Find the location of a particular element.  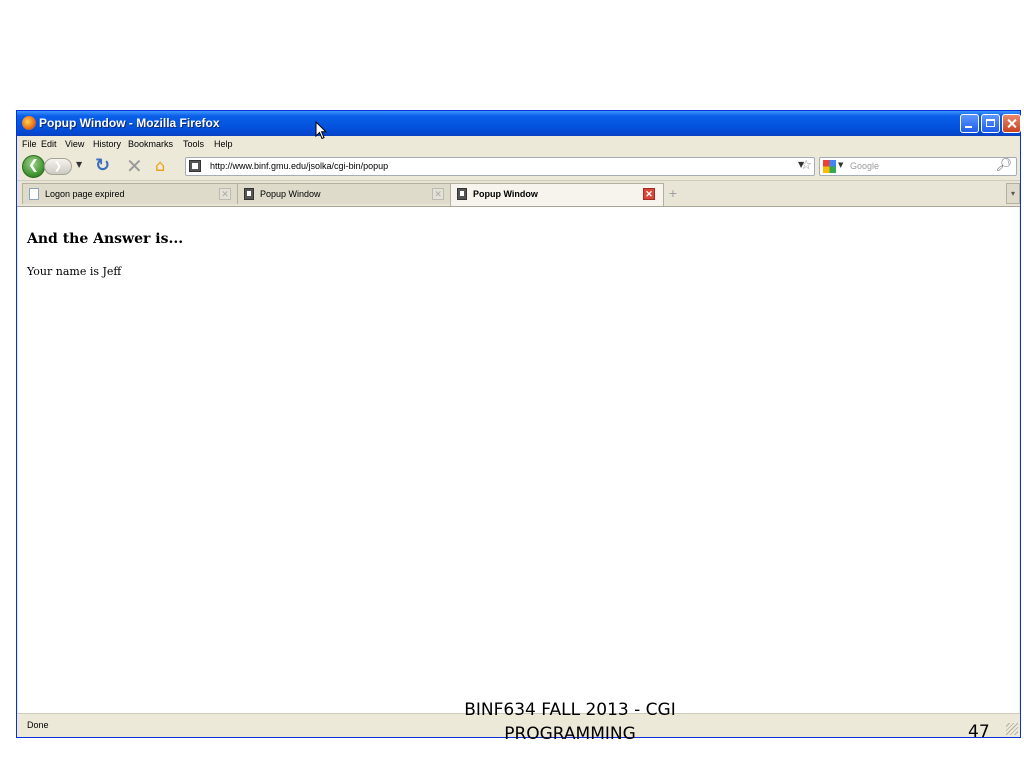

back-button: ❮ is located at coordinates (33, 166).